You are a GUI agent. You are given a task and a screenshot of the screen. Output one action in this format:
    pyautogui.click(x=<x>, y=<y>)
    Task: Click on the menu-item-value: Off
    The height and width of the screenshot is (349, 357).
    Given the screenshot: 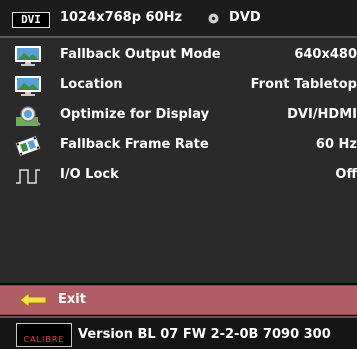 What is the action you would take?
    pyautogui.click(x=346, y=174)
    